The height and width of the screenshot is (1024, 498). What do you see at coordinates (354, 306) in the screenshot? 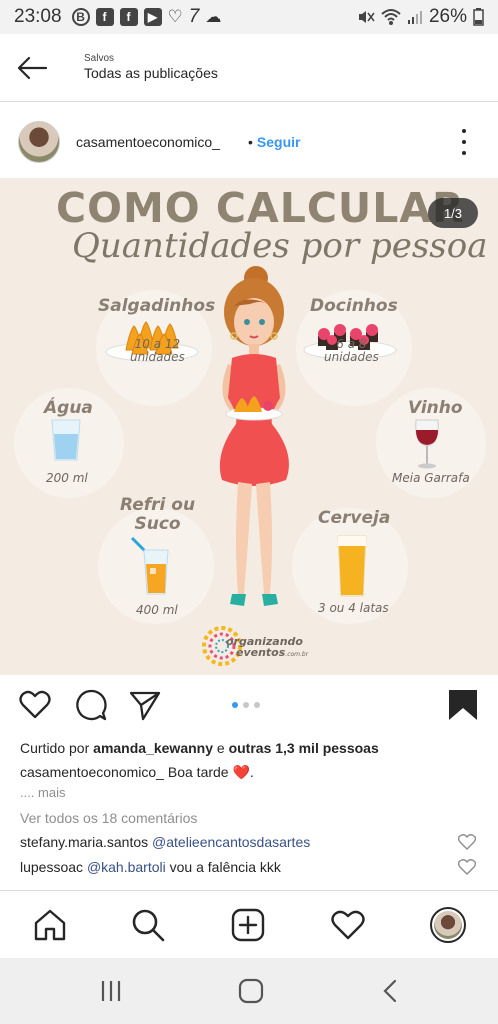
I see `item-label-docinhos: Docinhos` at bounding box center [354, 306].